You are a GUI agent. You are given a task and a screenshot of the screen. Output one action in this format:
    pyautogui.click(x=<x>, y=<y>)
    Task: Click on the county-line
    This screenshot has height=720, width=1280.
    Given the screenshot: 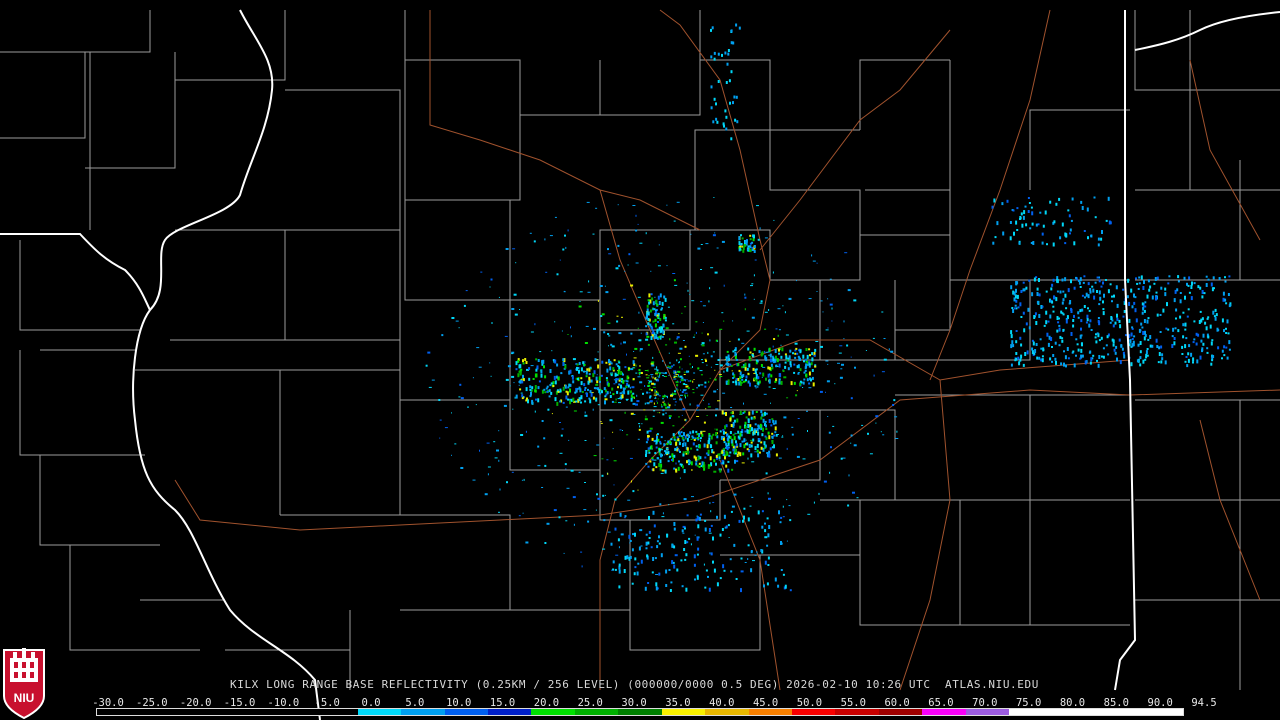 What is the action you would take?
    pyautogui.click(x=963, y=448)
    